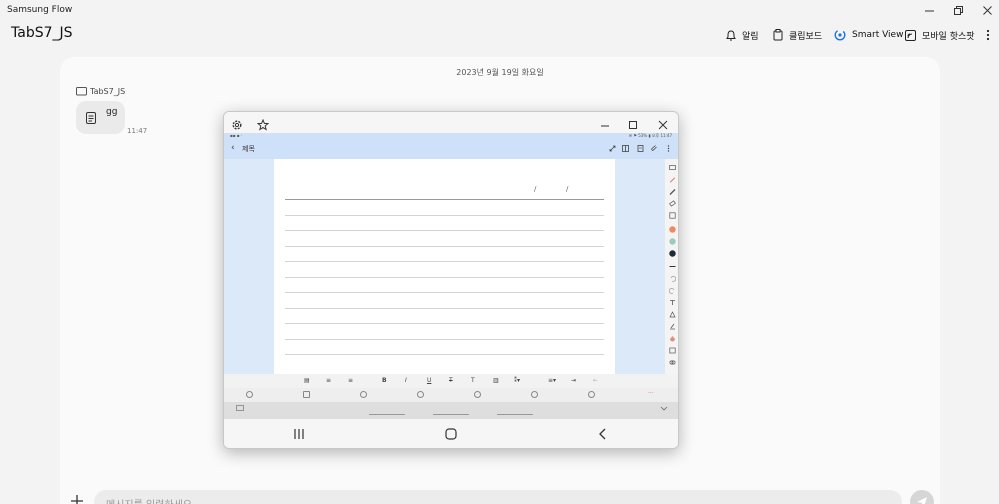  Describe the element at coordinates (672, 229) in the screenshot. I see `color-orange` at that location.